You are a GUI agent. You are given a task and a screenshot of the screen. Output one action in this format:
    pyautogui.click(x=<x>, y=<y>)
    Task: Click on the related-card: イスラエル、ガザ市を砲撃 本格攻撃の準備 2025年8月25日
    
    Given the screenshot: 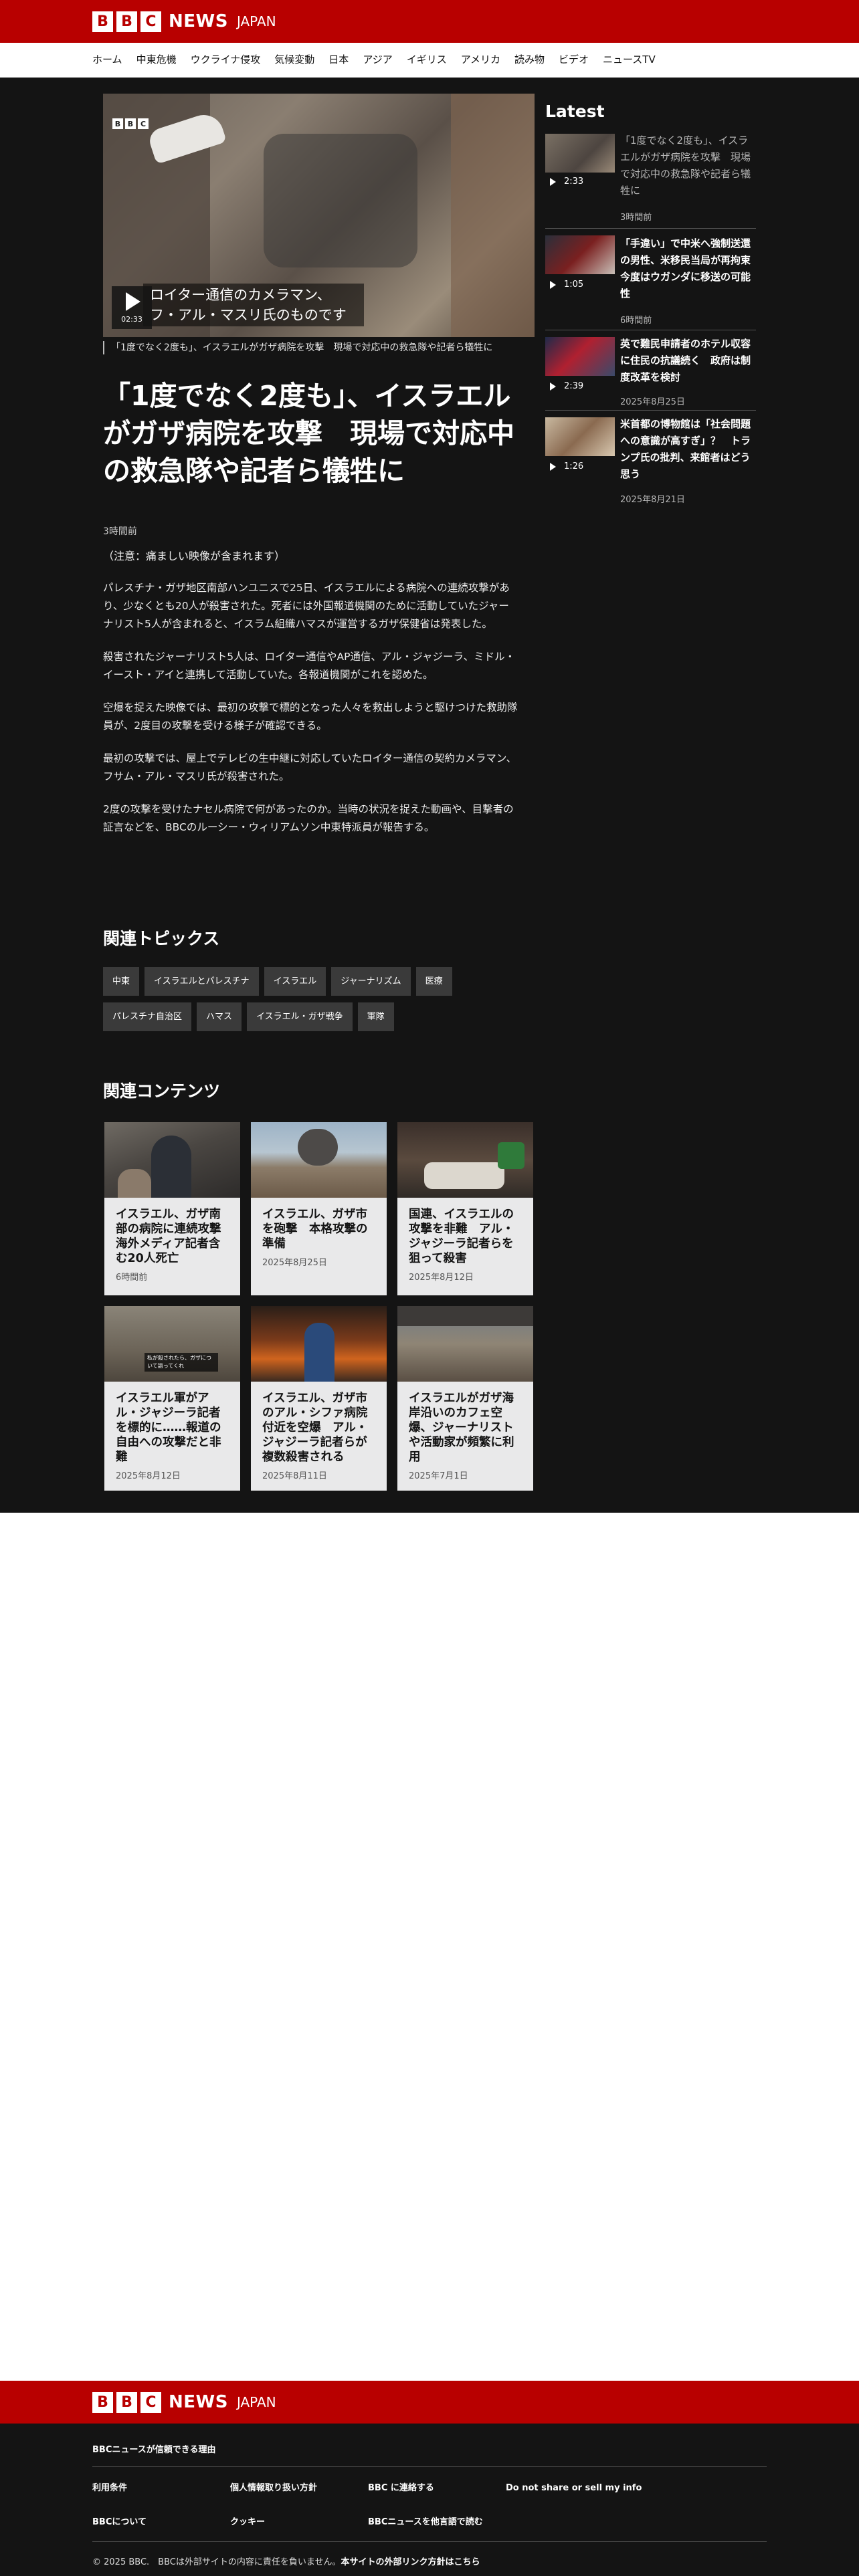 What is the action you would take?
    pyautogui.click(x=319, y=1208)
    